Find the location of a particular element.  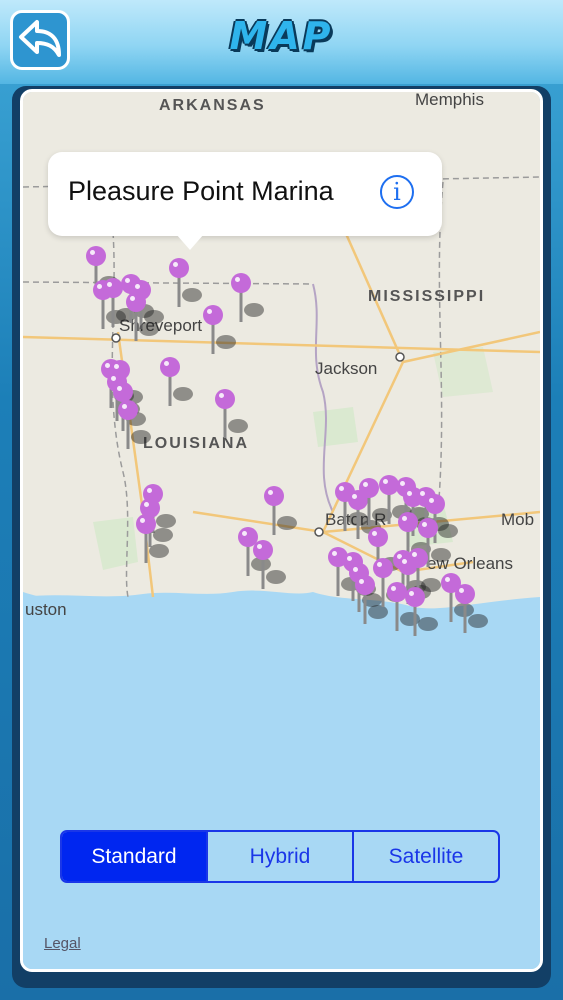

callout-title: Pleasure Point Marina is located at coordinates (201, 191).